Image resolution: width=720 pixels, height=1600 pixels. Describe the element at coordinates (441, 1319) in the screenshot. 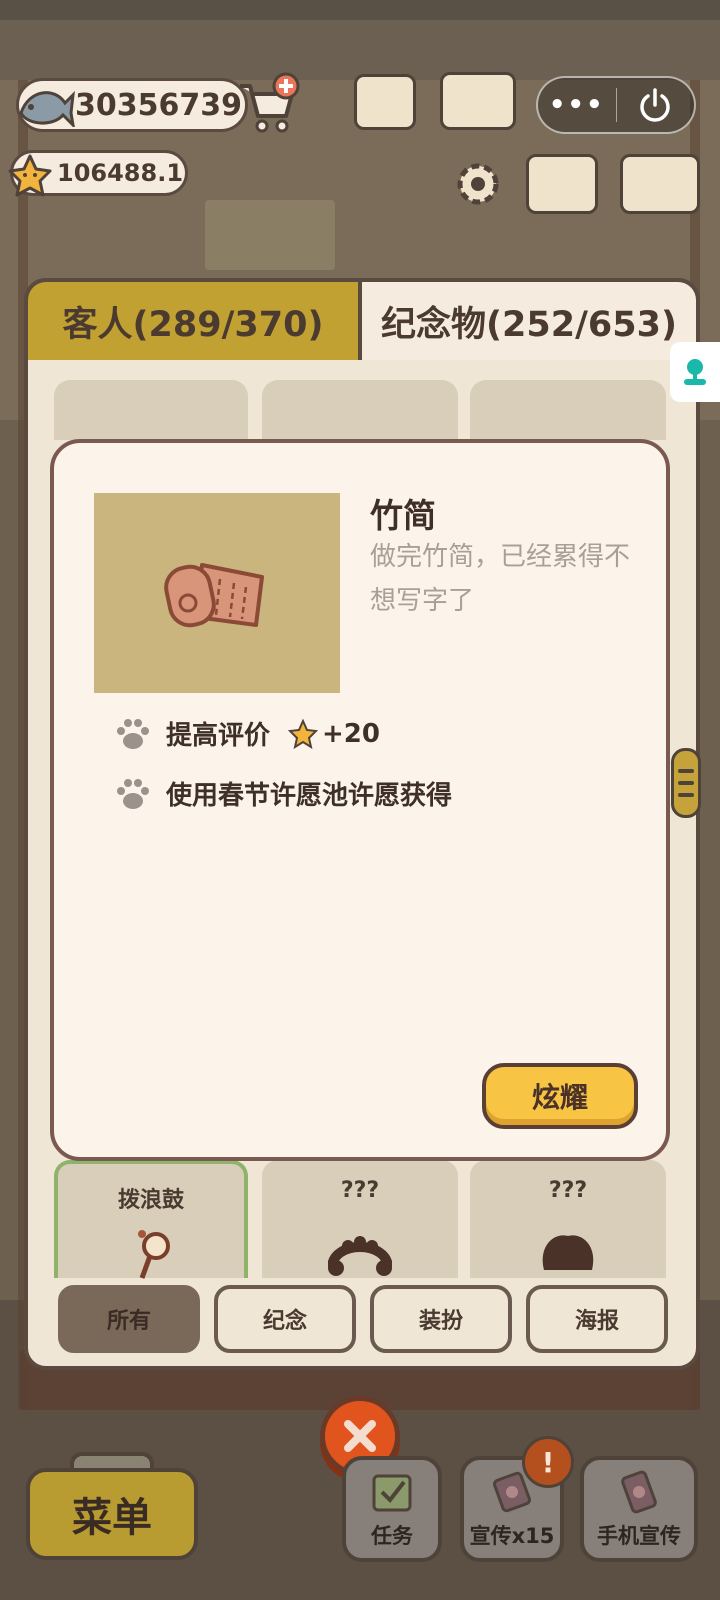

I see `filter-costume: 装扮` at that location.